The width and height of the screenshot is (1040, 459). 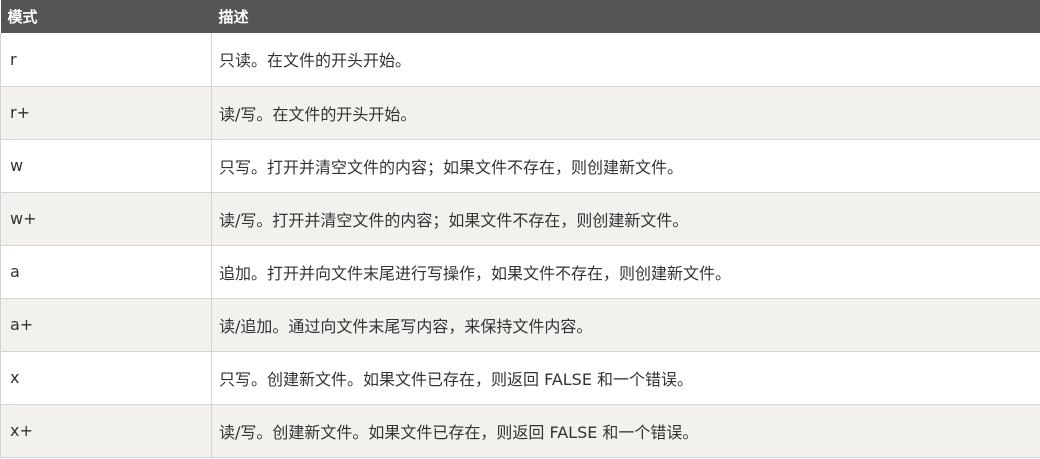 What do you see at coordinates (106, 112) in the screenshot?
I see `mode-cell: r+` at bounding box center [106, 112].